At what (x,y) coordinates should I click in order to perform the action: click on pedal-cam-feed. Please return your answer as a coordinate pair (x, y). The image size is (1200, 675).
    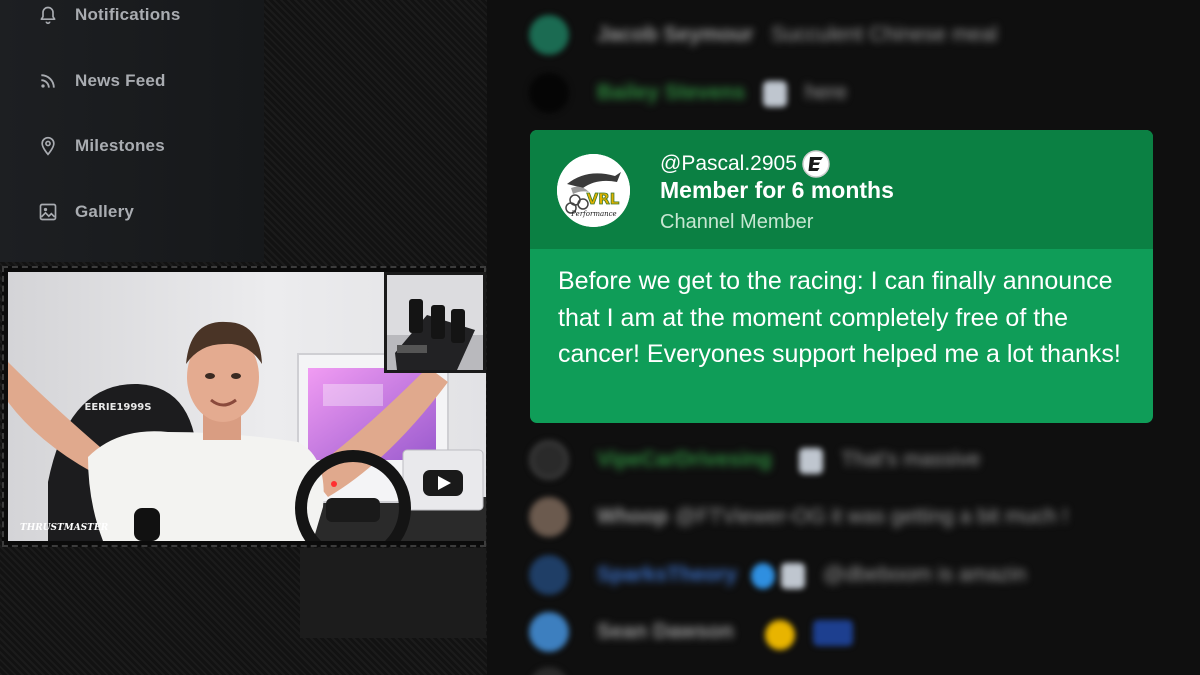
    Looking at the image, I should click on (435, 322).